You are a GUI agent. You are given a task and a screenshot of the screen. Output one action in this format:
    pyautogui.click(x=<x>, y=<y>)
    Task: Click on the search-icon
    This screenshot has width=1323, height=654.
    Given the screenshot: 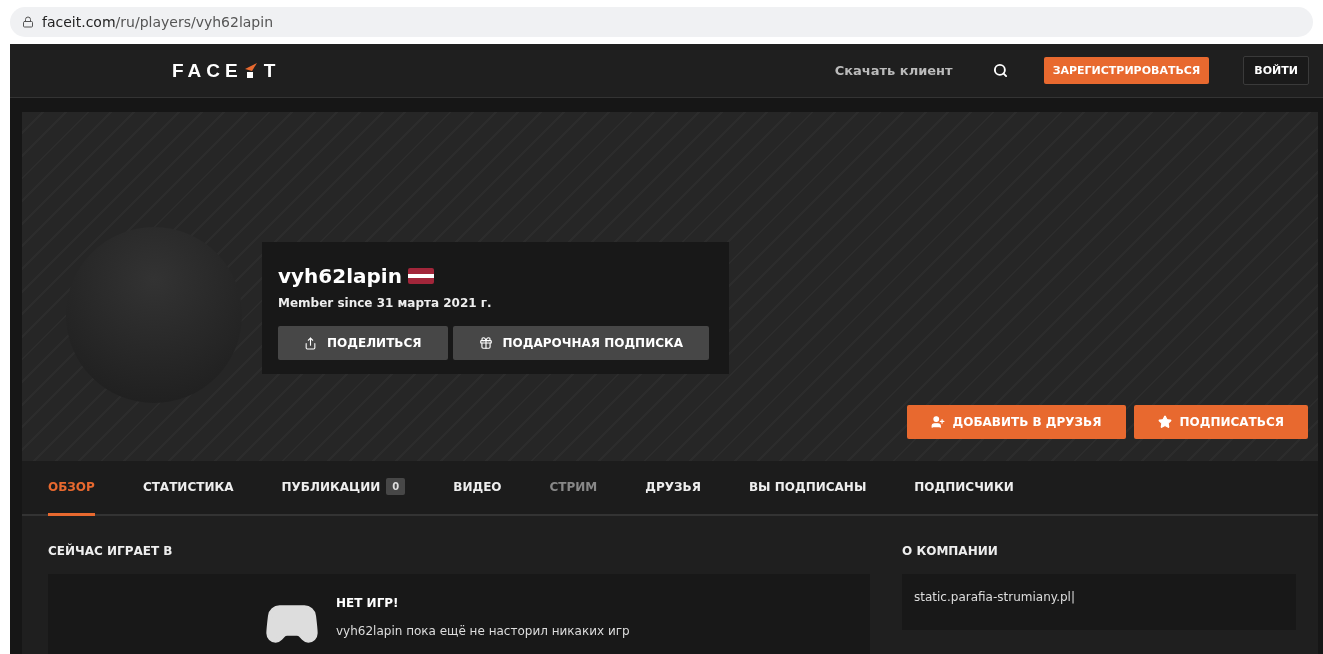 What is the action you would take?
    pyautogui.click(x=1000, y=71)
    